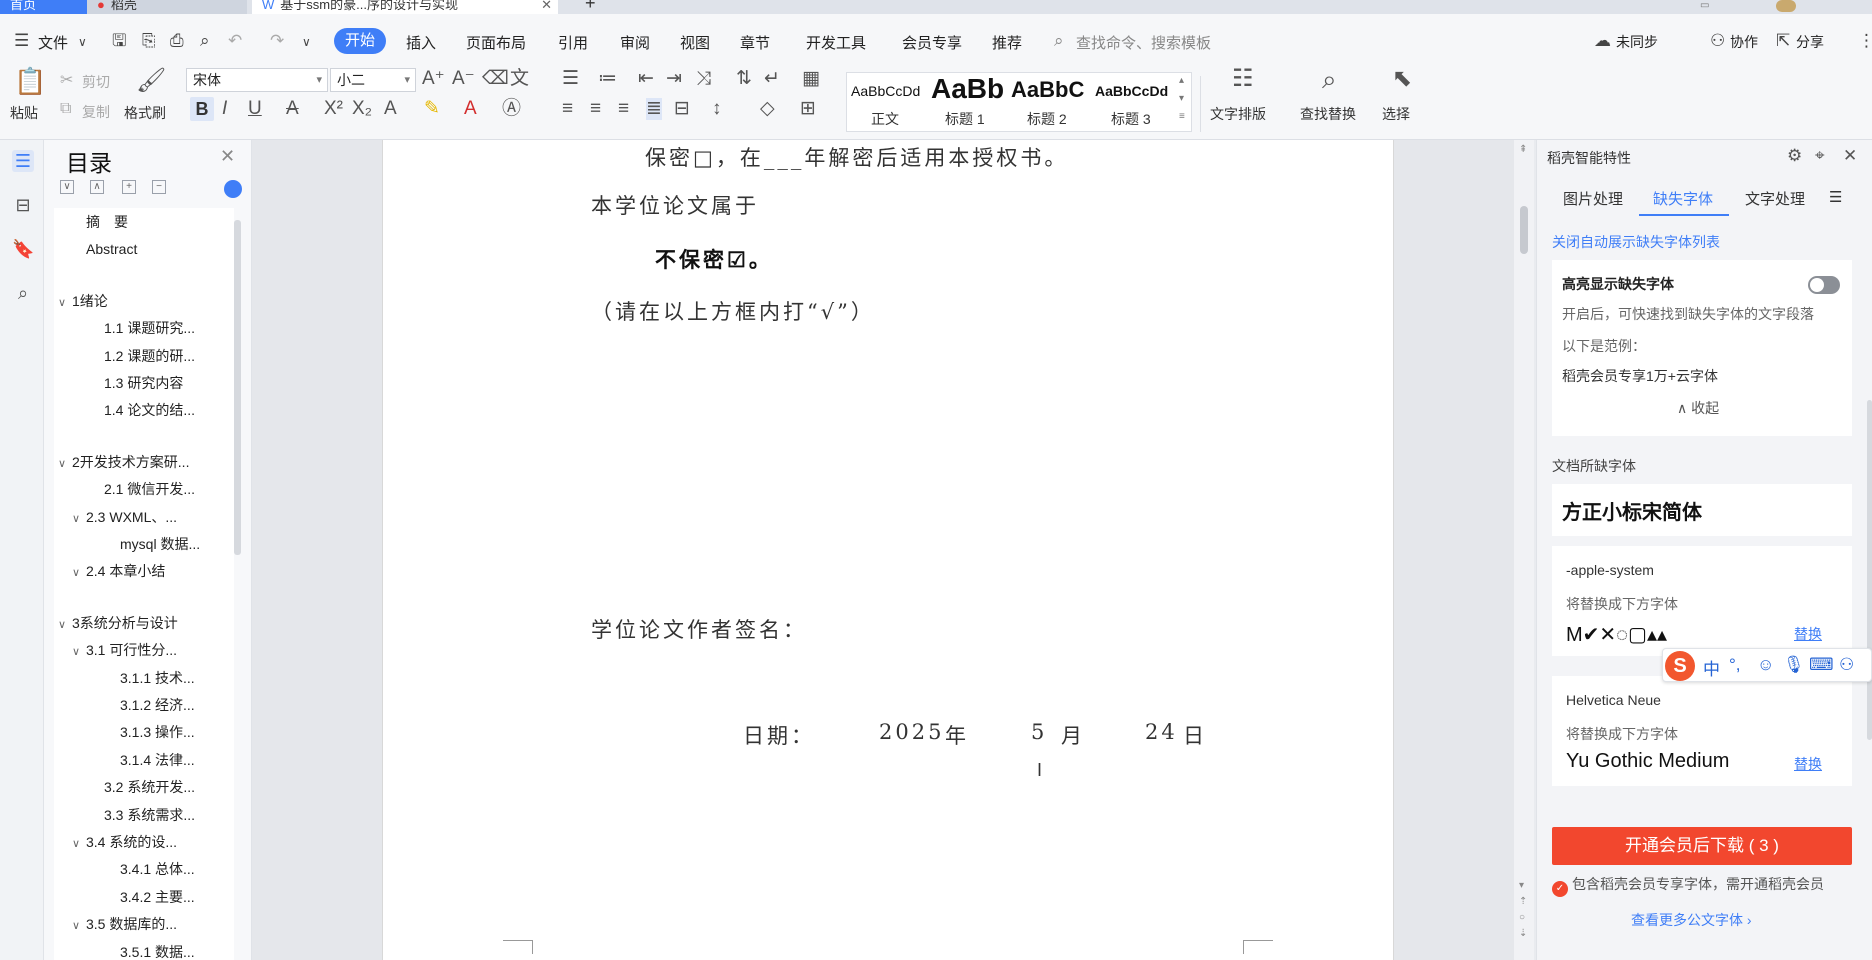  Describe the element at coordinates (143, 301) in the screenshot. I see `toc-item: ∨ 1绪论` at that location.